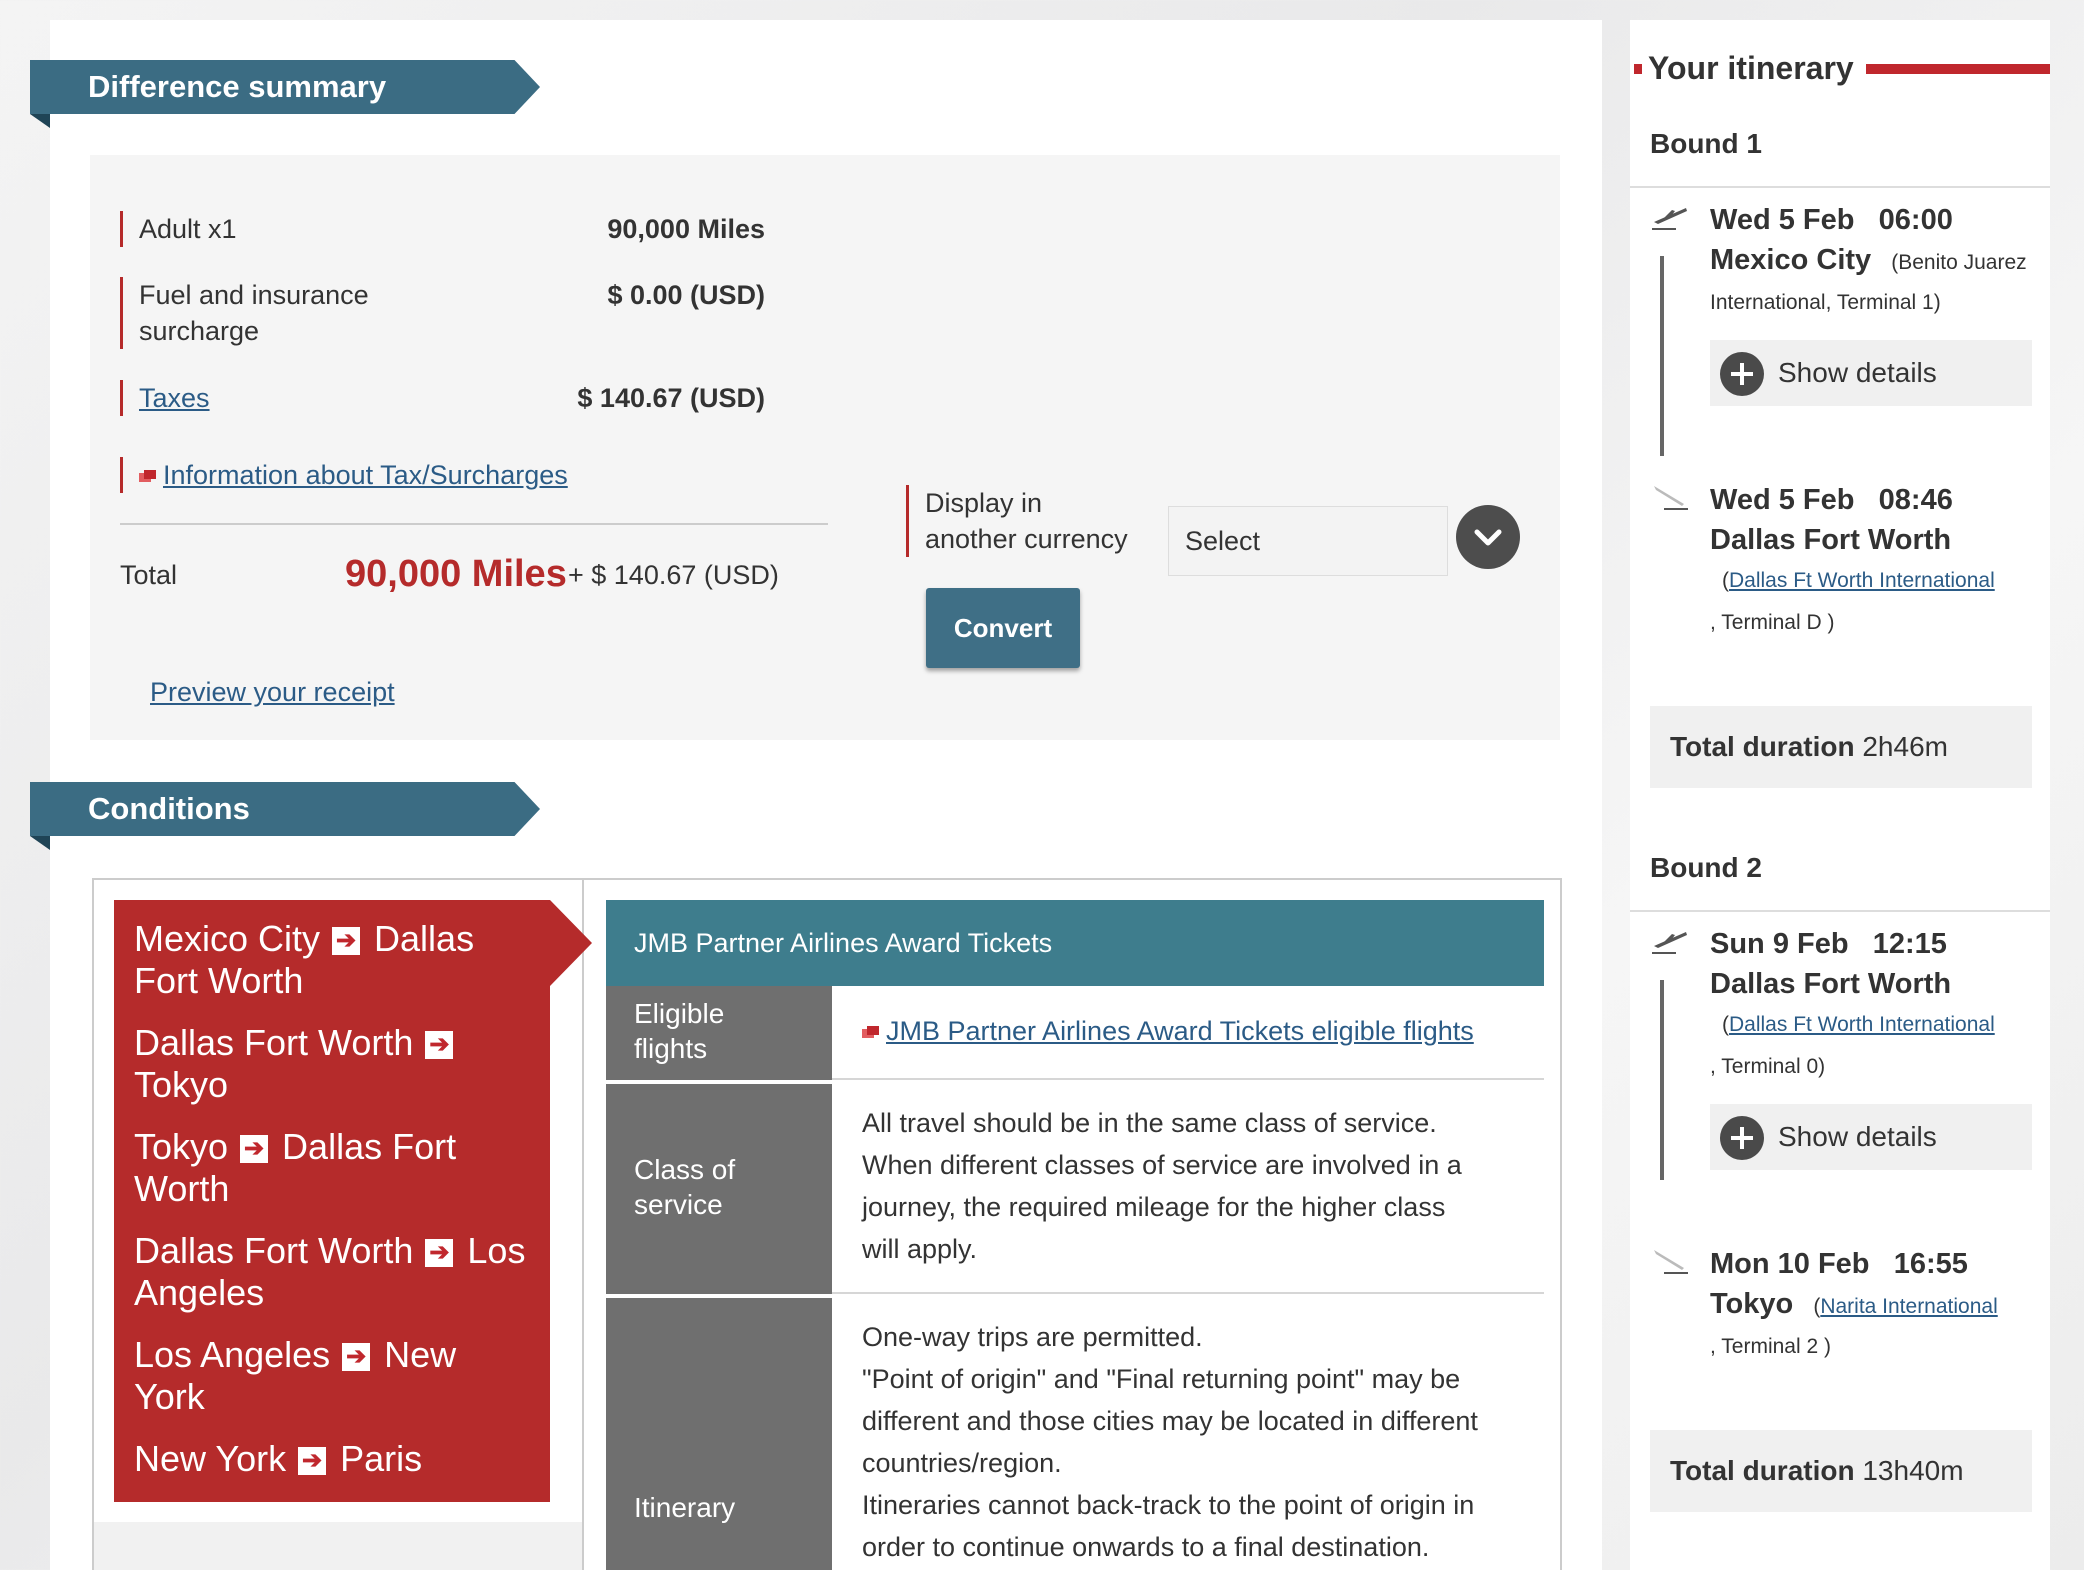 The image size is (2084, 1570). What do you see at coordinates (1791, 260) in the screenshot?
I see `dep-city: Mexico City` at bounding box center [1791, 260].